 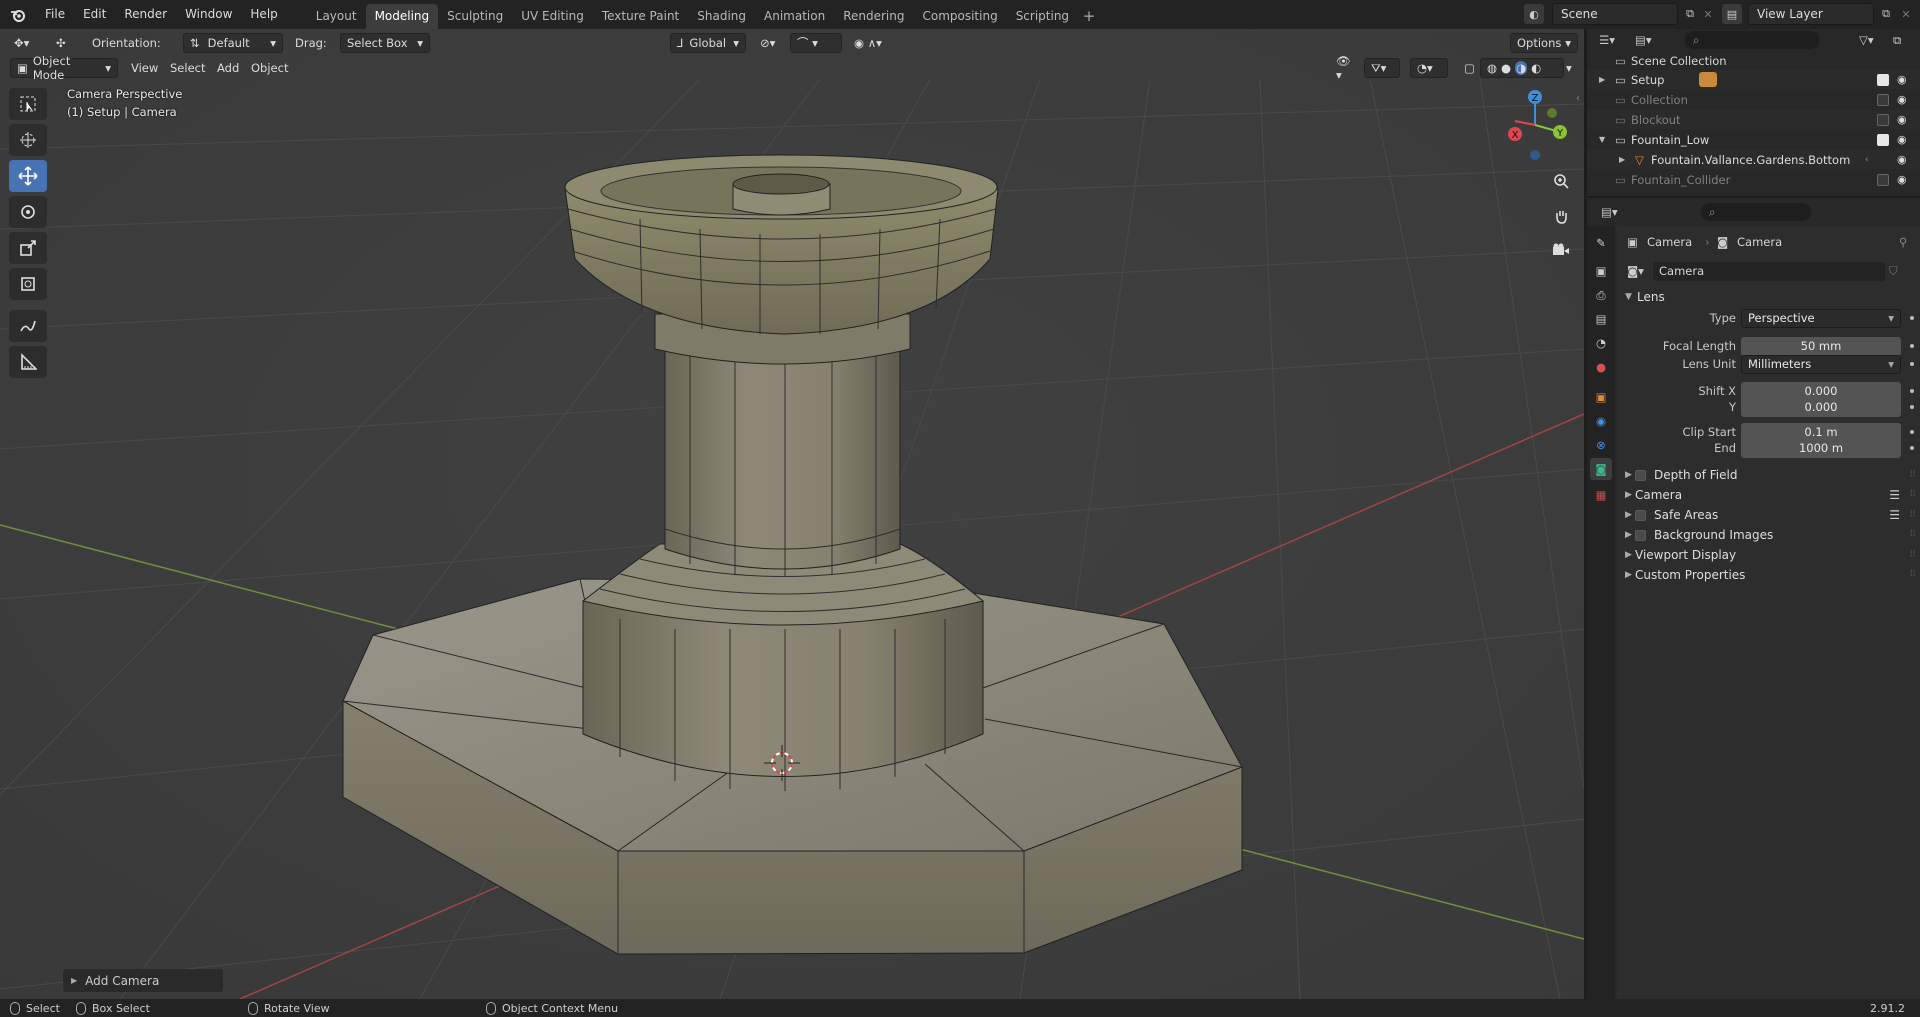 I want to click on output-tab-icon: ⎙, so click(x=1601, y=295).